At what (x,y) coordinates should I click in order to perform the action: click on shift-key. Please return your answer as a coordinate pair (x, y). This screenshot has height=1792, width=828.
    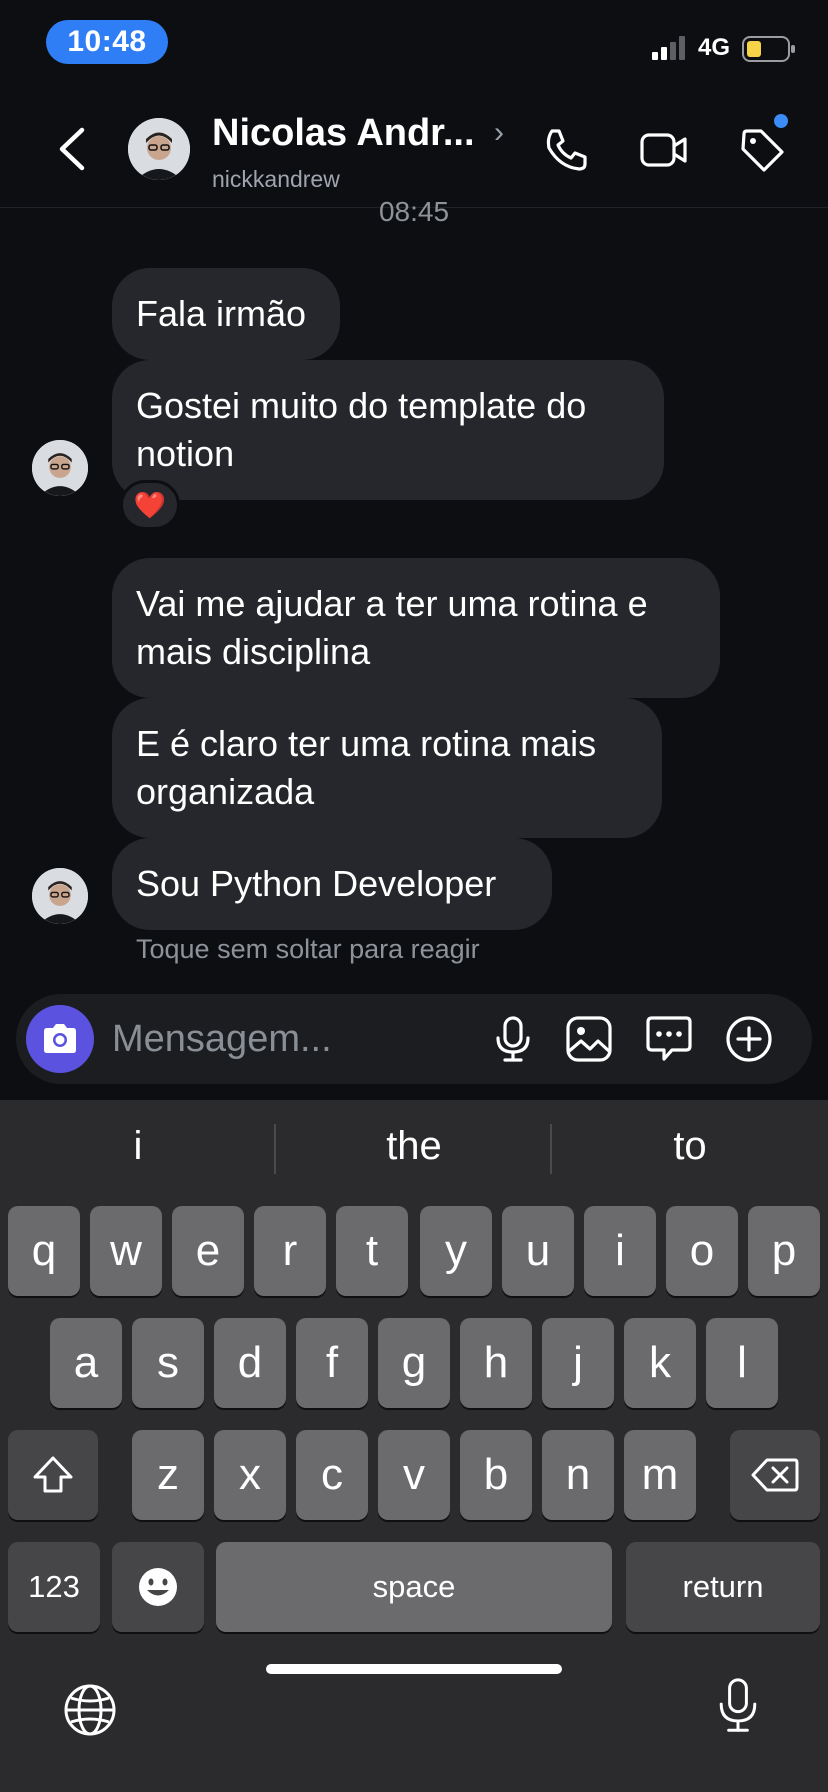
    Looking at the image, I should click on (53, 1475).